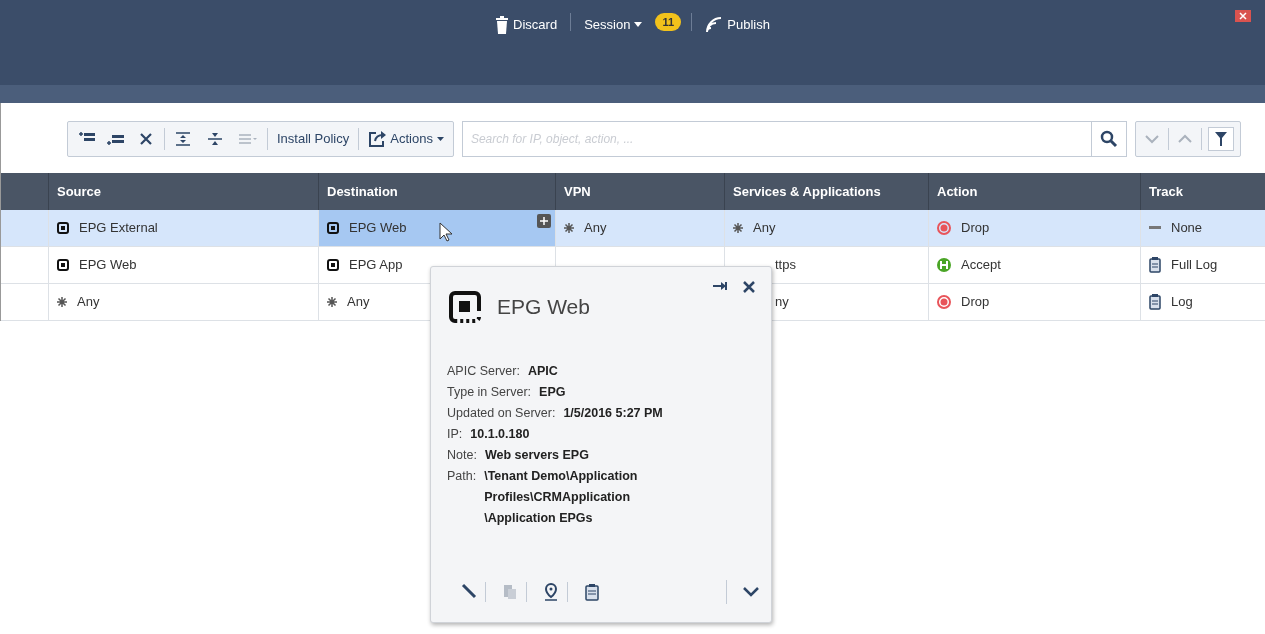 The width and height of the screenshot is (1265, 634). Describe the element at coordinates (313, 139) in the screenshot. I see `install-policy-button: Install Policy` at that location.